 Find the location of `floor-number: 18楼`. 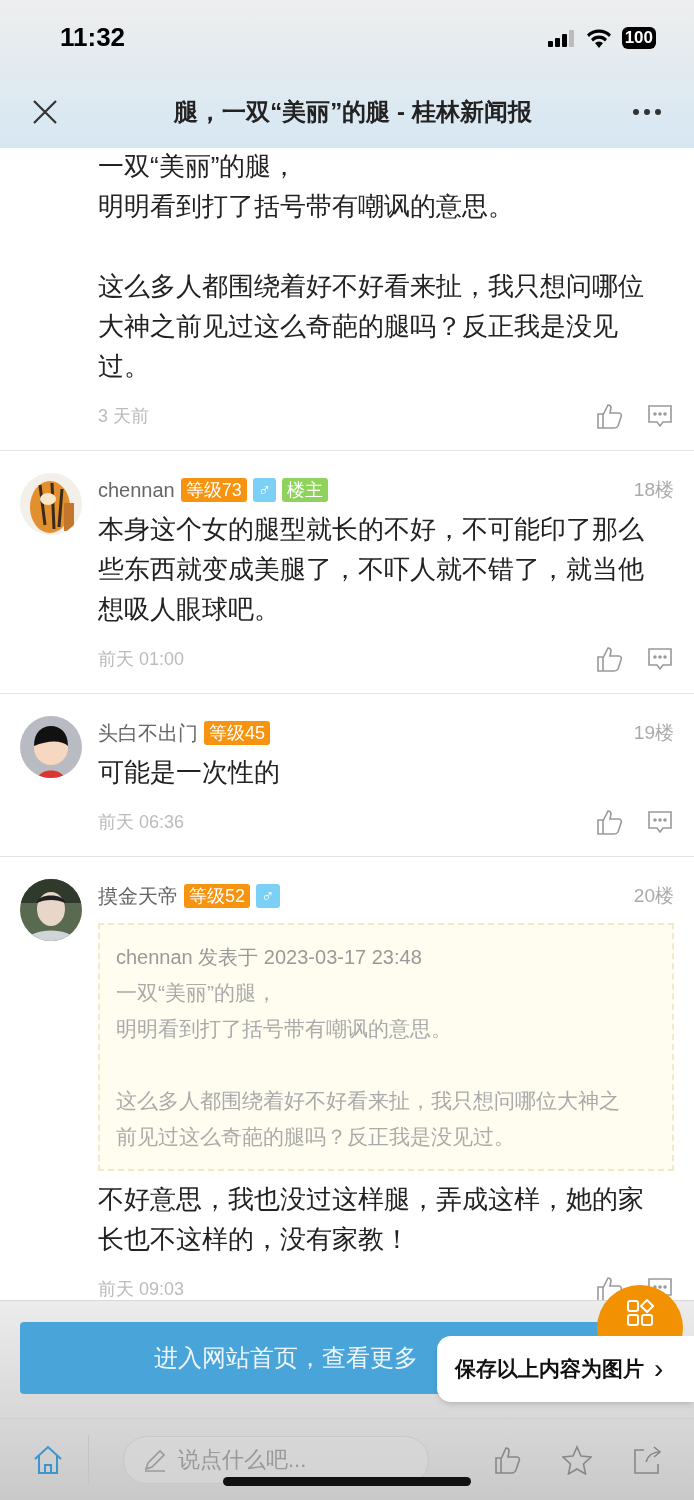

floor-number: 18楼 is located at coordinates (653, 489).